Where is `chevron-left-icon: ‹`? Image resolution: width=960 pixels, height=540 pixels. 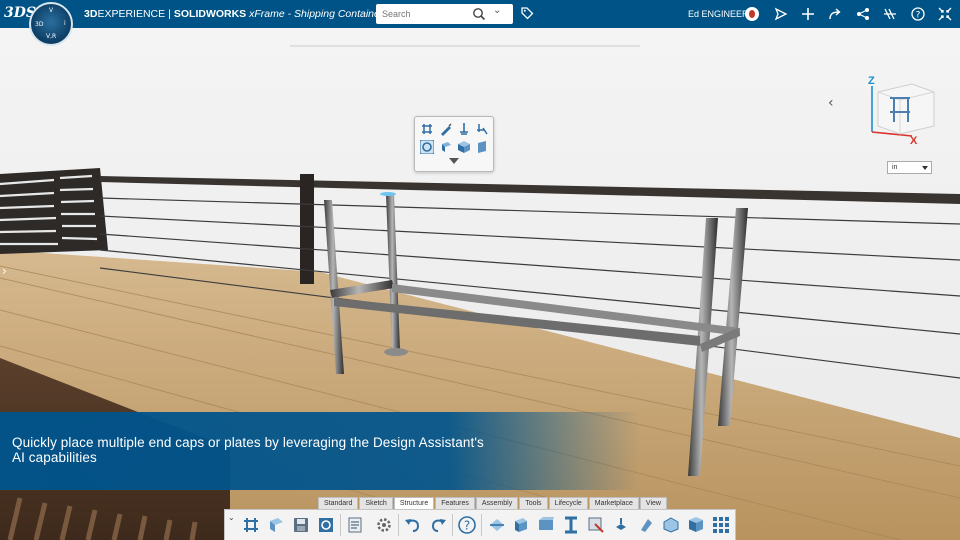
chevron-left-icon: ‹ is located at coordinates (831, 103).